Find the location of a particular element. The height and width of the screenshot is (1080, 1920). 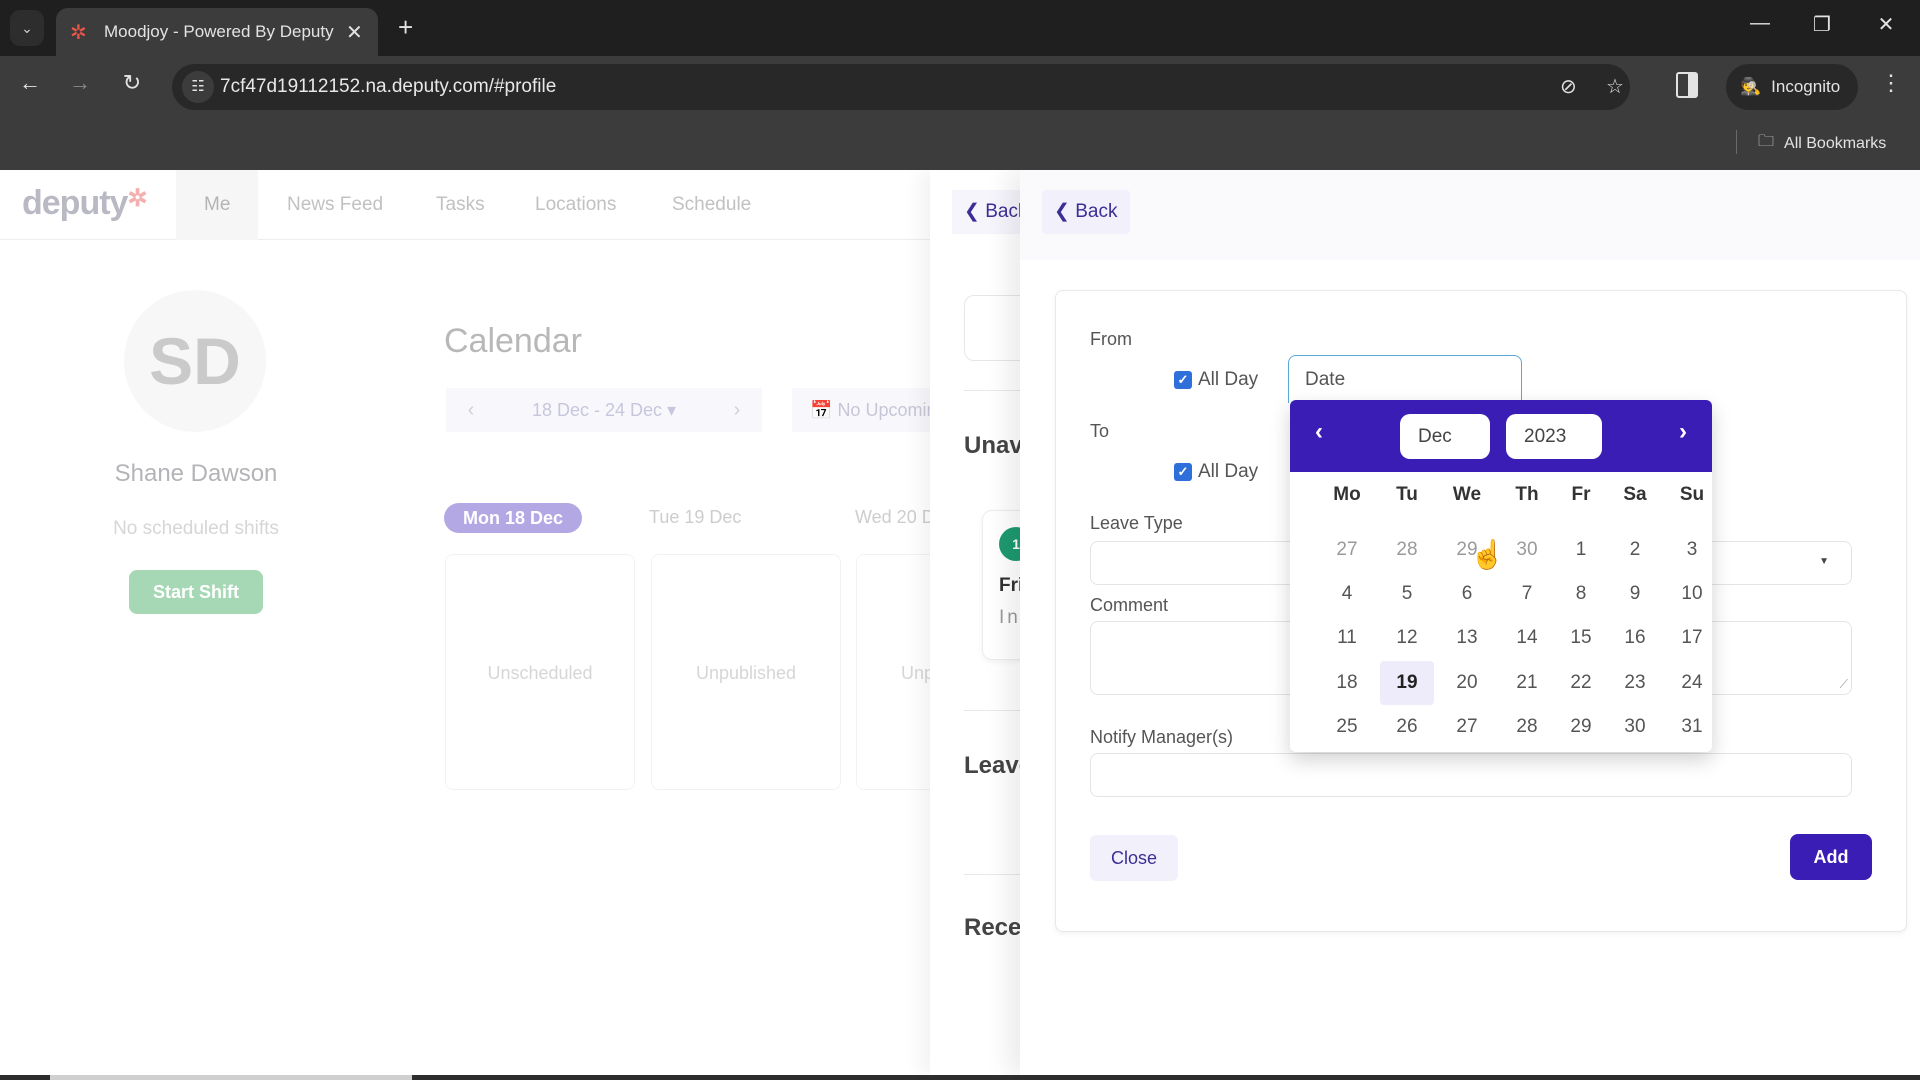

browser-tab-active: ✲ Moodjoy - Powered By Deputy ✕ is located at coordinates (217, 32).